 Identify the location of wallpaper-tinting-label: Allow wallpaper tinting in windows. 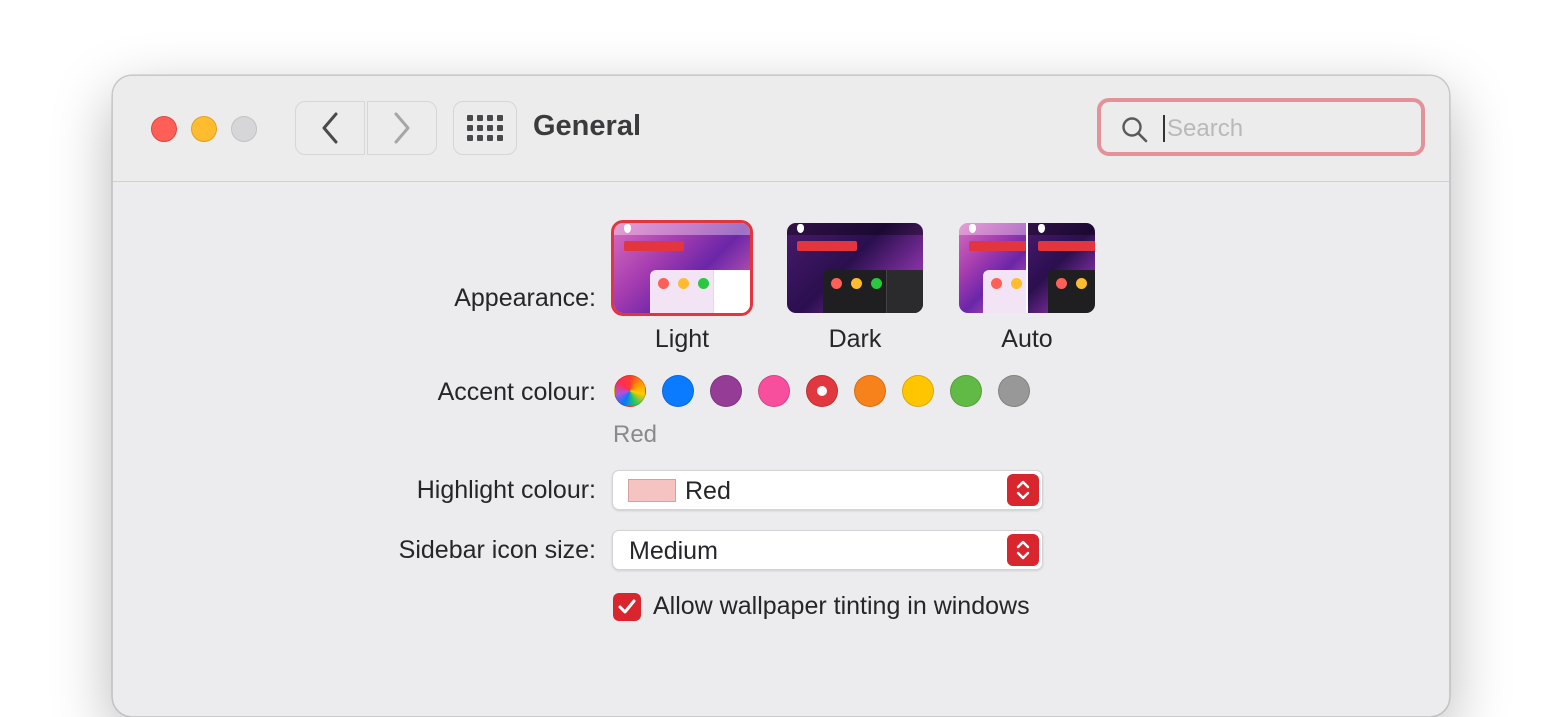
(841, 606).